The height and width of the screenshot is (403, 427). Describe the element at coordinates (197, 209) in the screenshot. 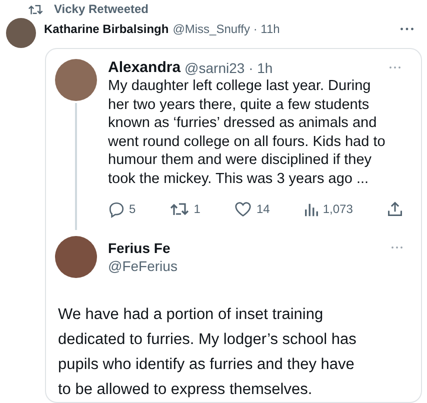

I see `action-count: 1` at that location.